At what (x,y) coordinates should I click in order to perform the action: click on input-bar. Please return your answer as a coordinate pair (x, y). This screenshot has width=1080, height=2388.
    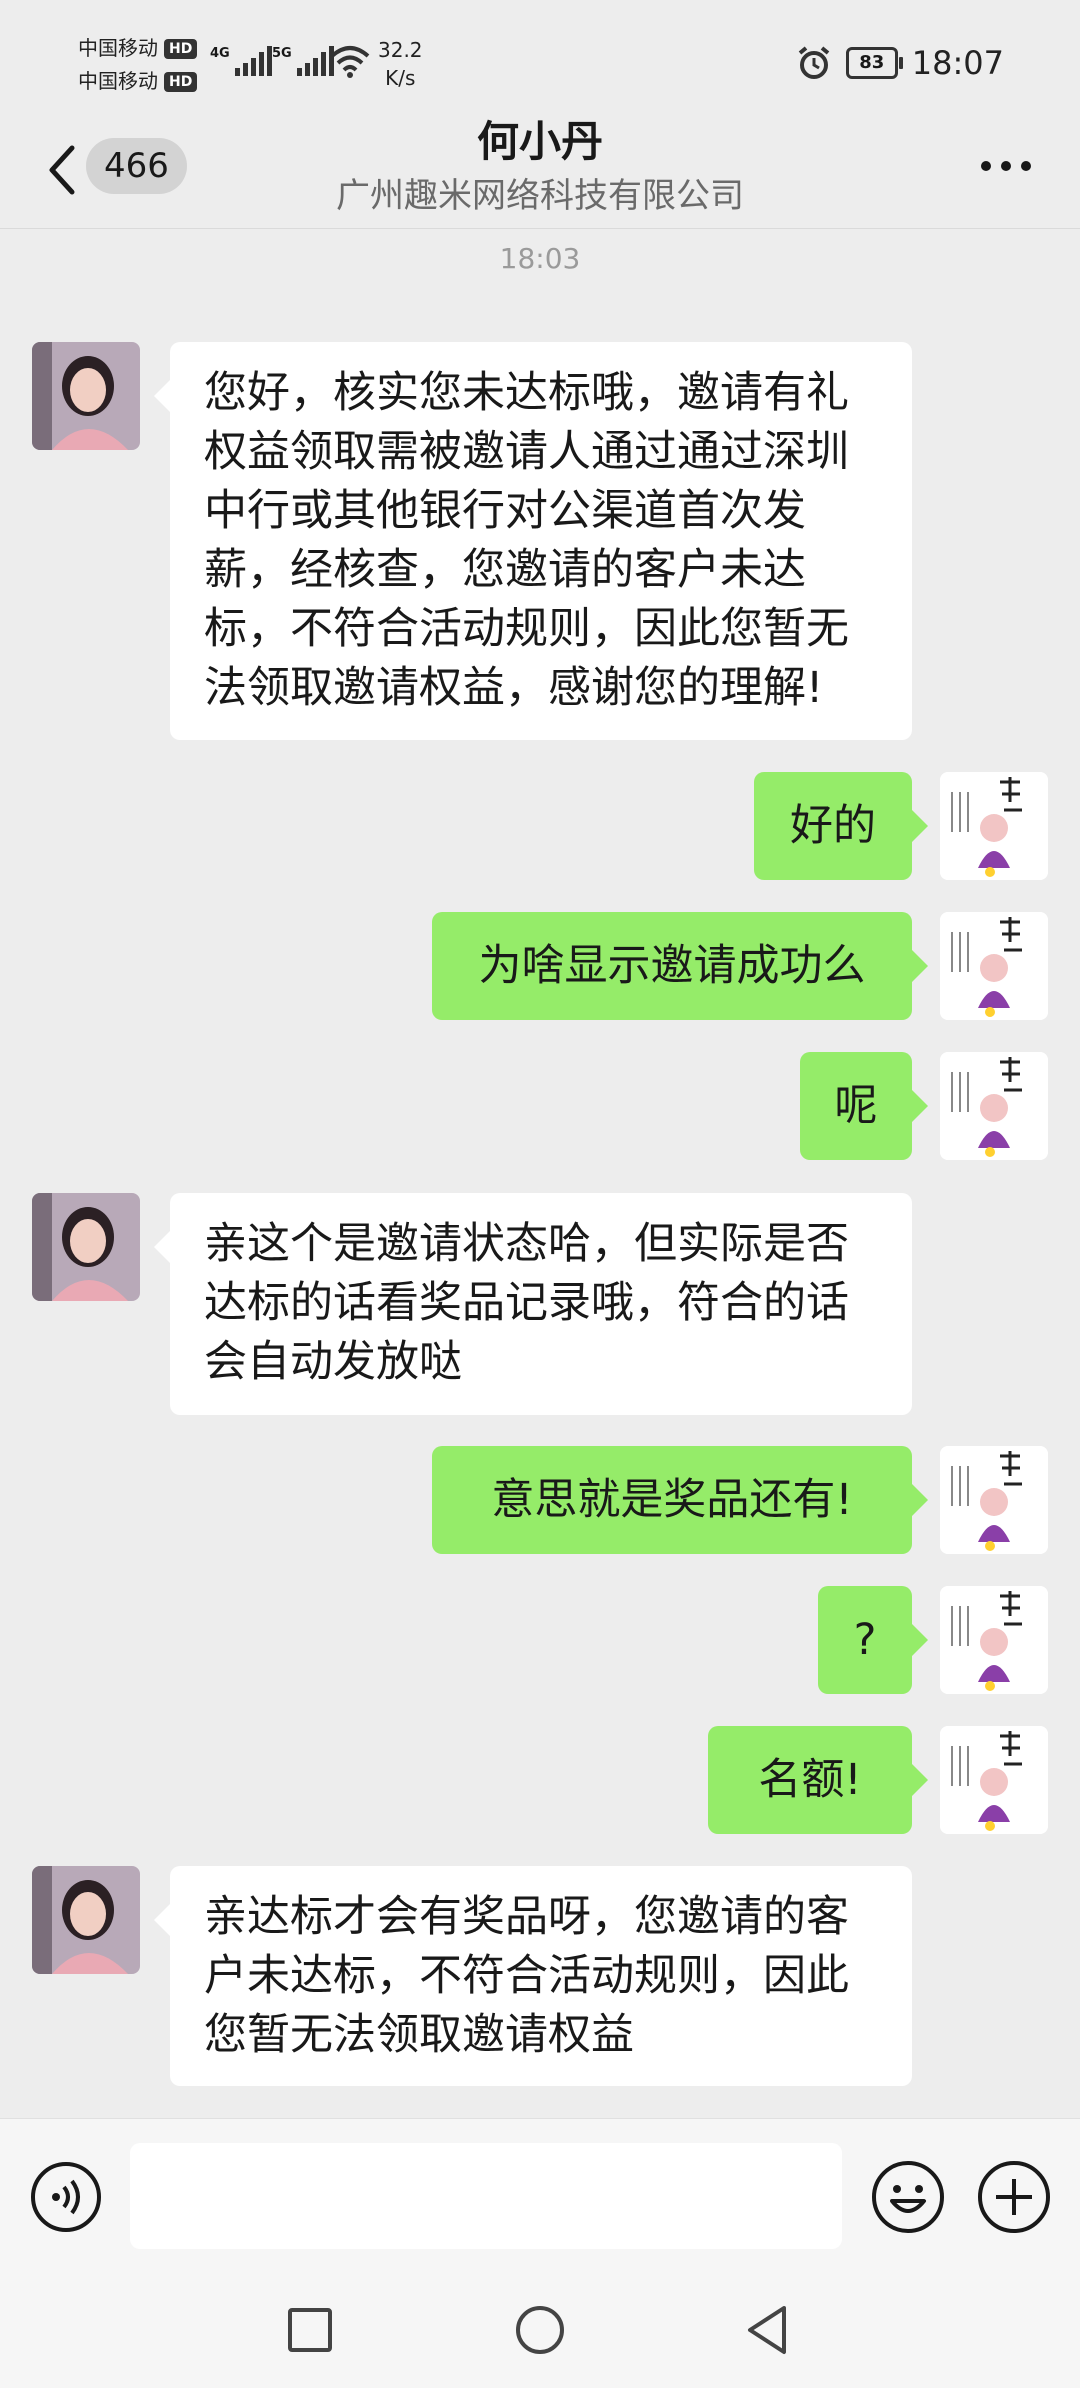
    Looking at the image, I should click on (540, 2198).